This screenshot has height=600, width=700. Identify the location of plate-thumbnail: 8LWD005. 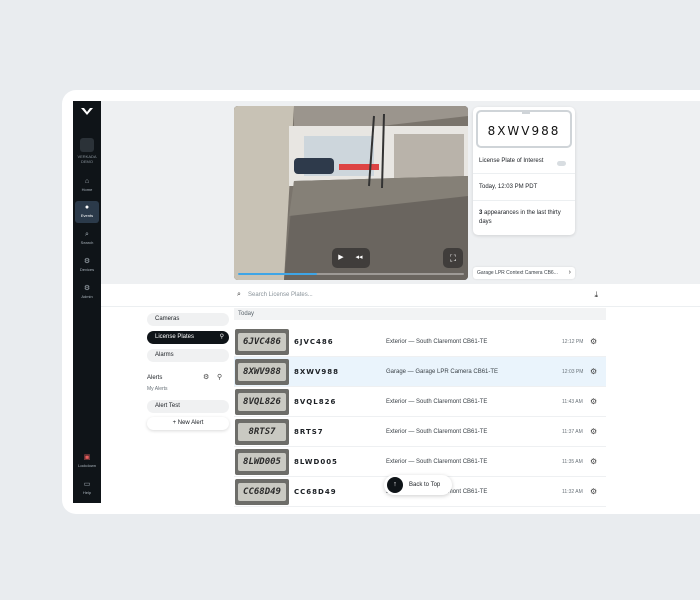
(262, 462).